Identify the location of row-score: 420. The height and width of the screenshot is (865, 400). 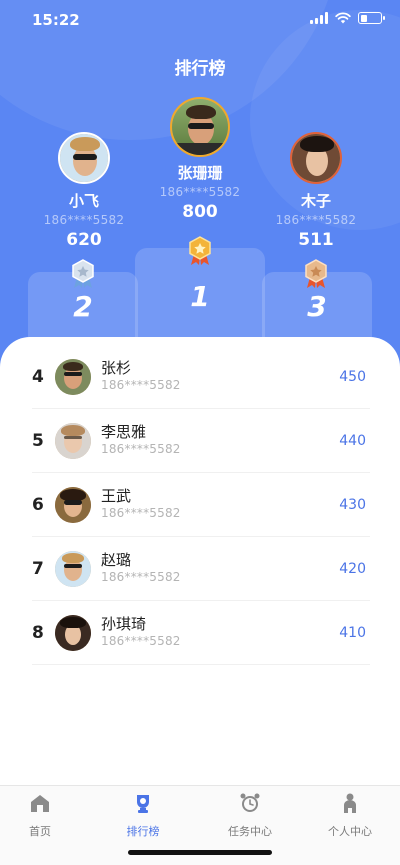
(352, 569).